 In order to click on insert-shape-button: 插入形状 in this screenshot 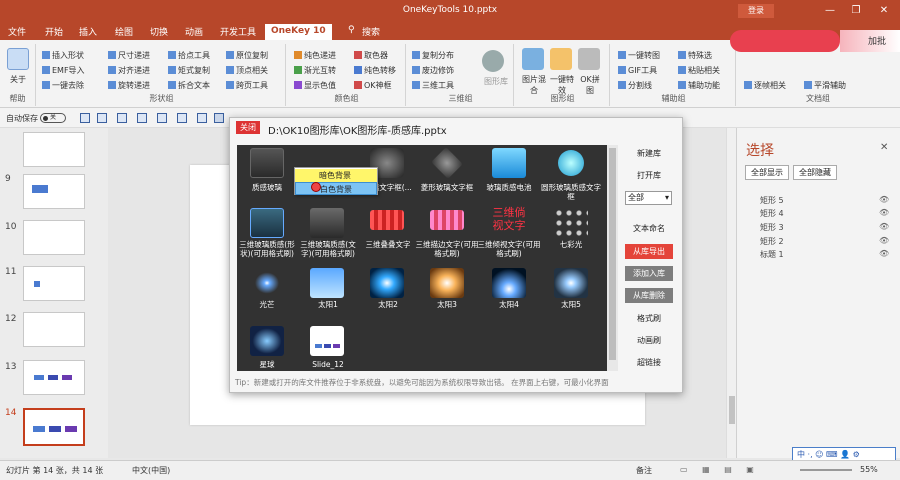, I will do `click(63, 55)`.